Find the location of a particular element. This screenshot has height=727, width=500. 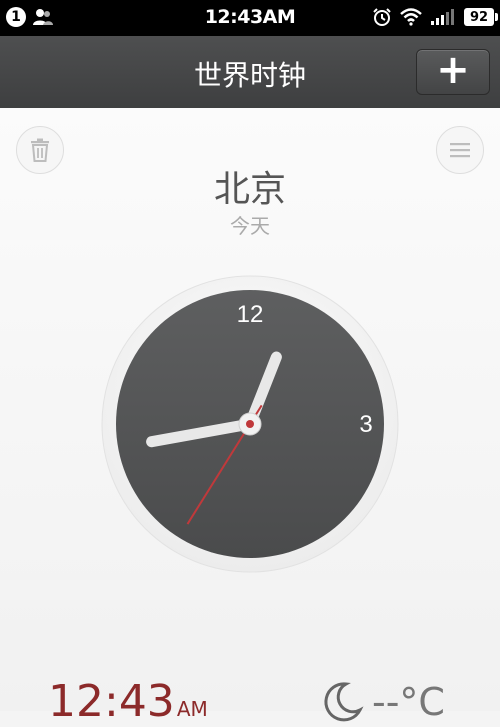

digital-time-value: 12:43 is located at coordinates (111, 701).